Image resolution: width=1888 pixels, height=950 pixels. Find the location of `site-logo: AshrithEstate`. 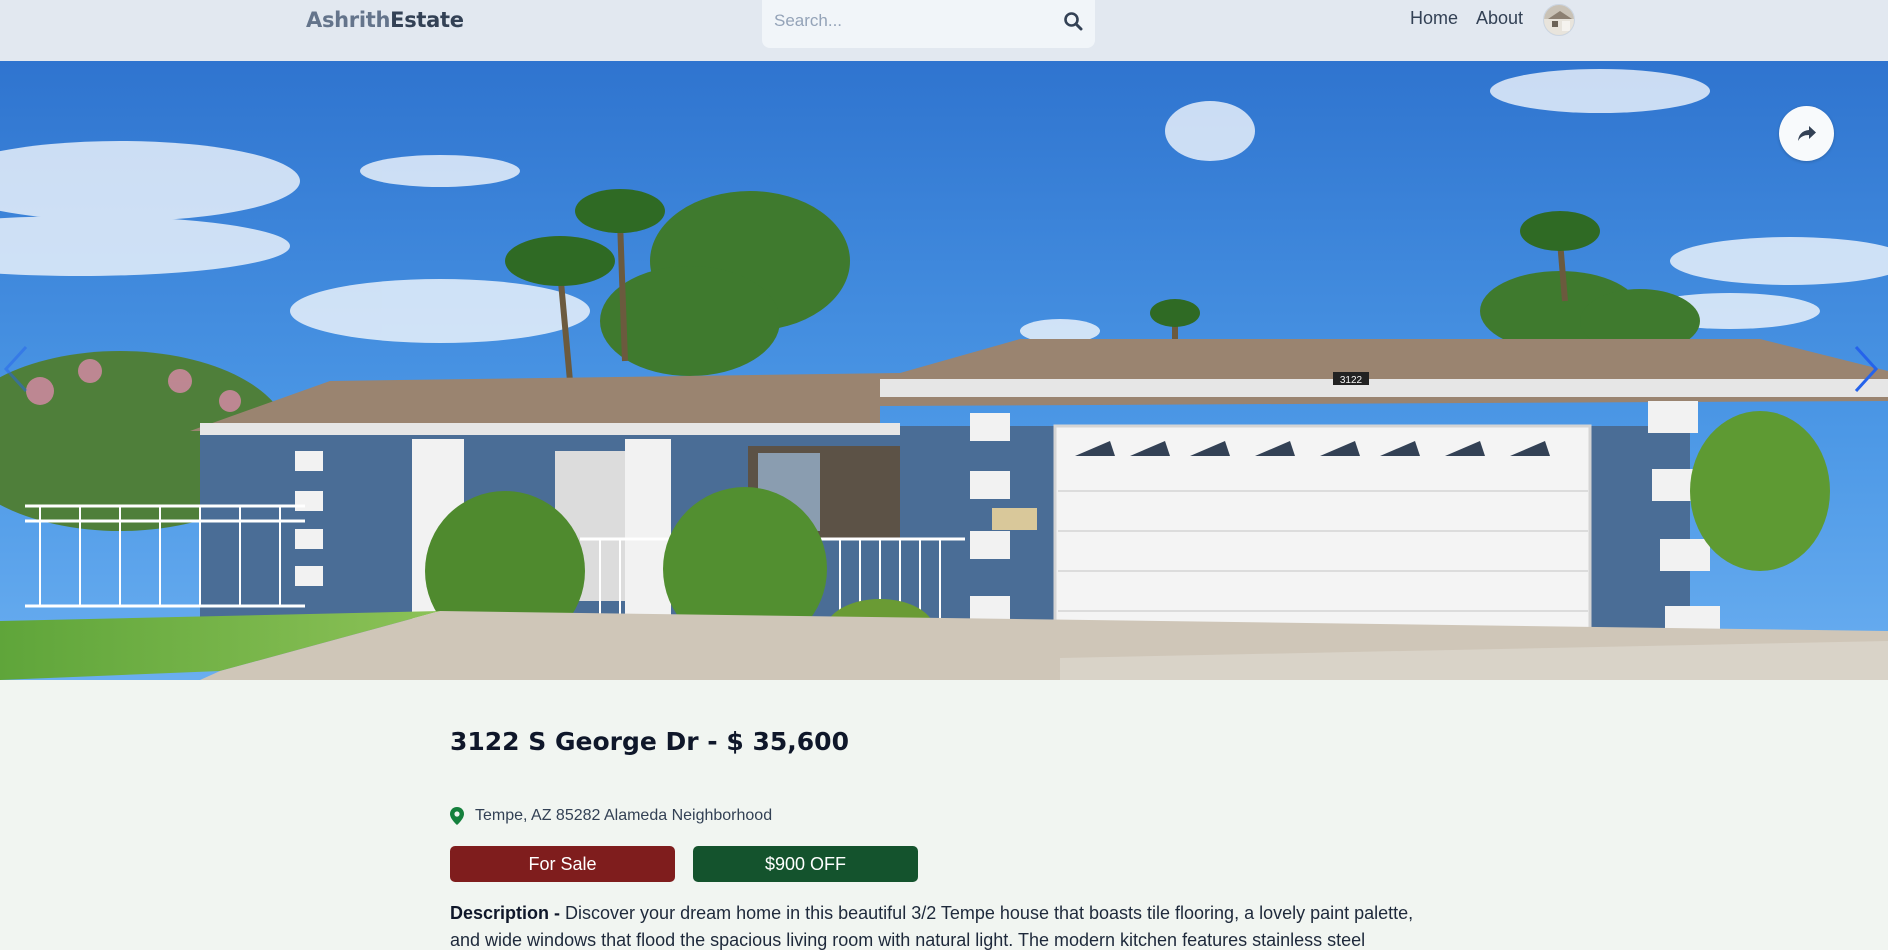

site-logo: AshrithEstate is located at coordinates (385, 20).